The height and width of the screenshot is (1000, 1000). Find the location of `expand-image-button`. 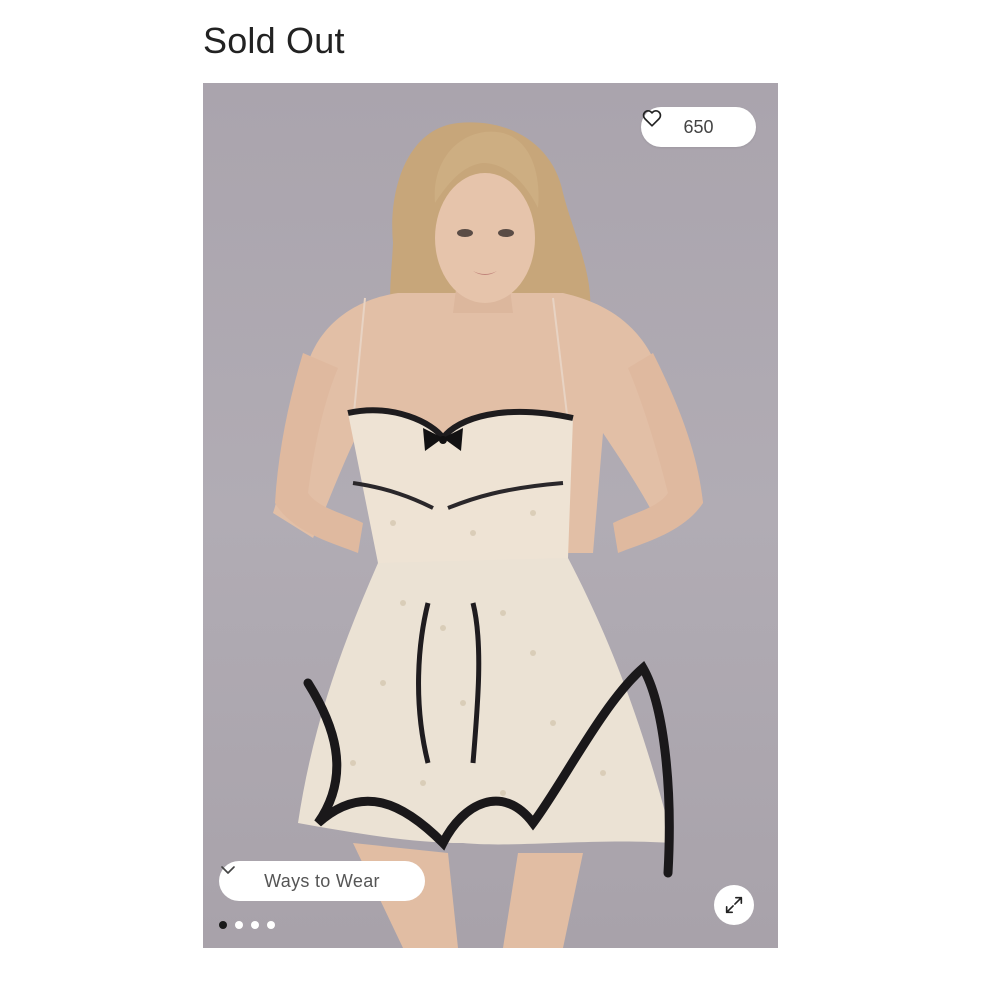

expand-image-button is located at coordinates (734, 905).